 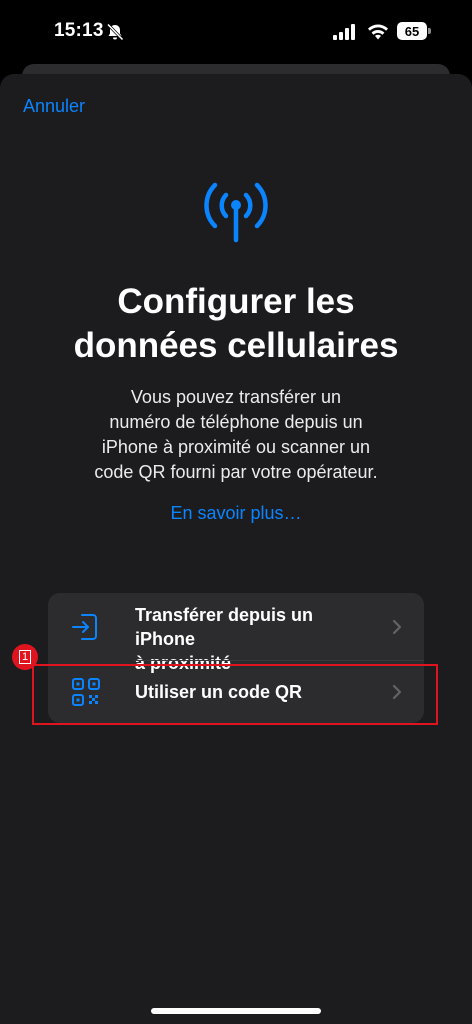 I want to click on title-line-2: données cellulaires, so click(x=236, y=345).